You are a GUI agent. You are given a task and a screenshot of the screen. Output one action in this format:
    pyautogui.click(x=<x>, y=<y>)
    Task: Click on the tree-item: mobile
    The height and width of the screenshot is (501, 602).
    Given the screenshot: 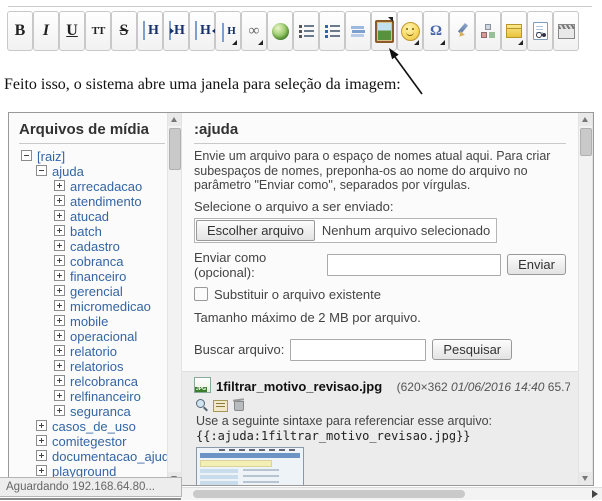 What is the action you would take?
    pyautogui.click(x=92, y=321)
    